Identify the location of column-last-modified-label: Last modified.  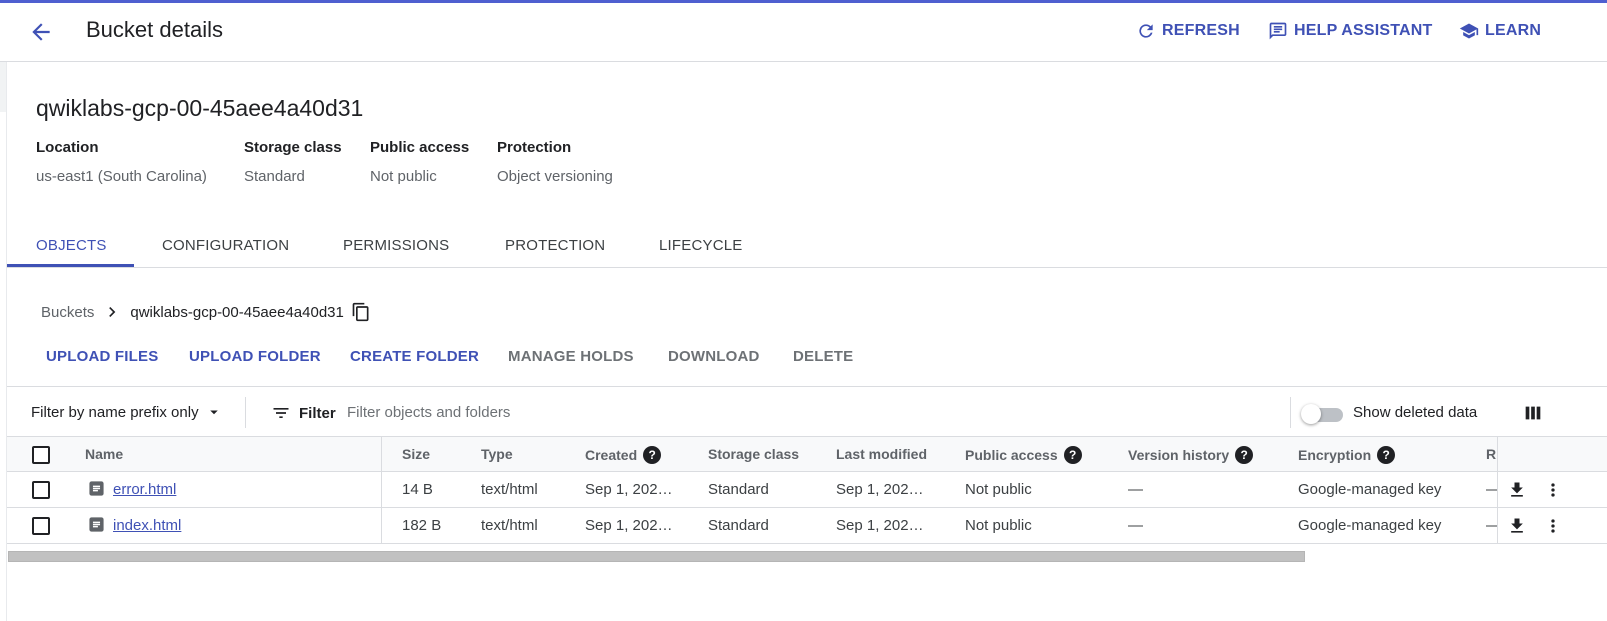
(882, 454).